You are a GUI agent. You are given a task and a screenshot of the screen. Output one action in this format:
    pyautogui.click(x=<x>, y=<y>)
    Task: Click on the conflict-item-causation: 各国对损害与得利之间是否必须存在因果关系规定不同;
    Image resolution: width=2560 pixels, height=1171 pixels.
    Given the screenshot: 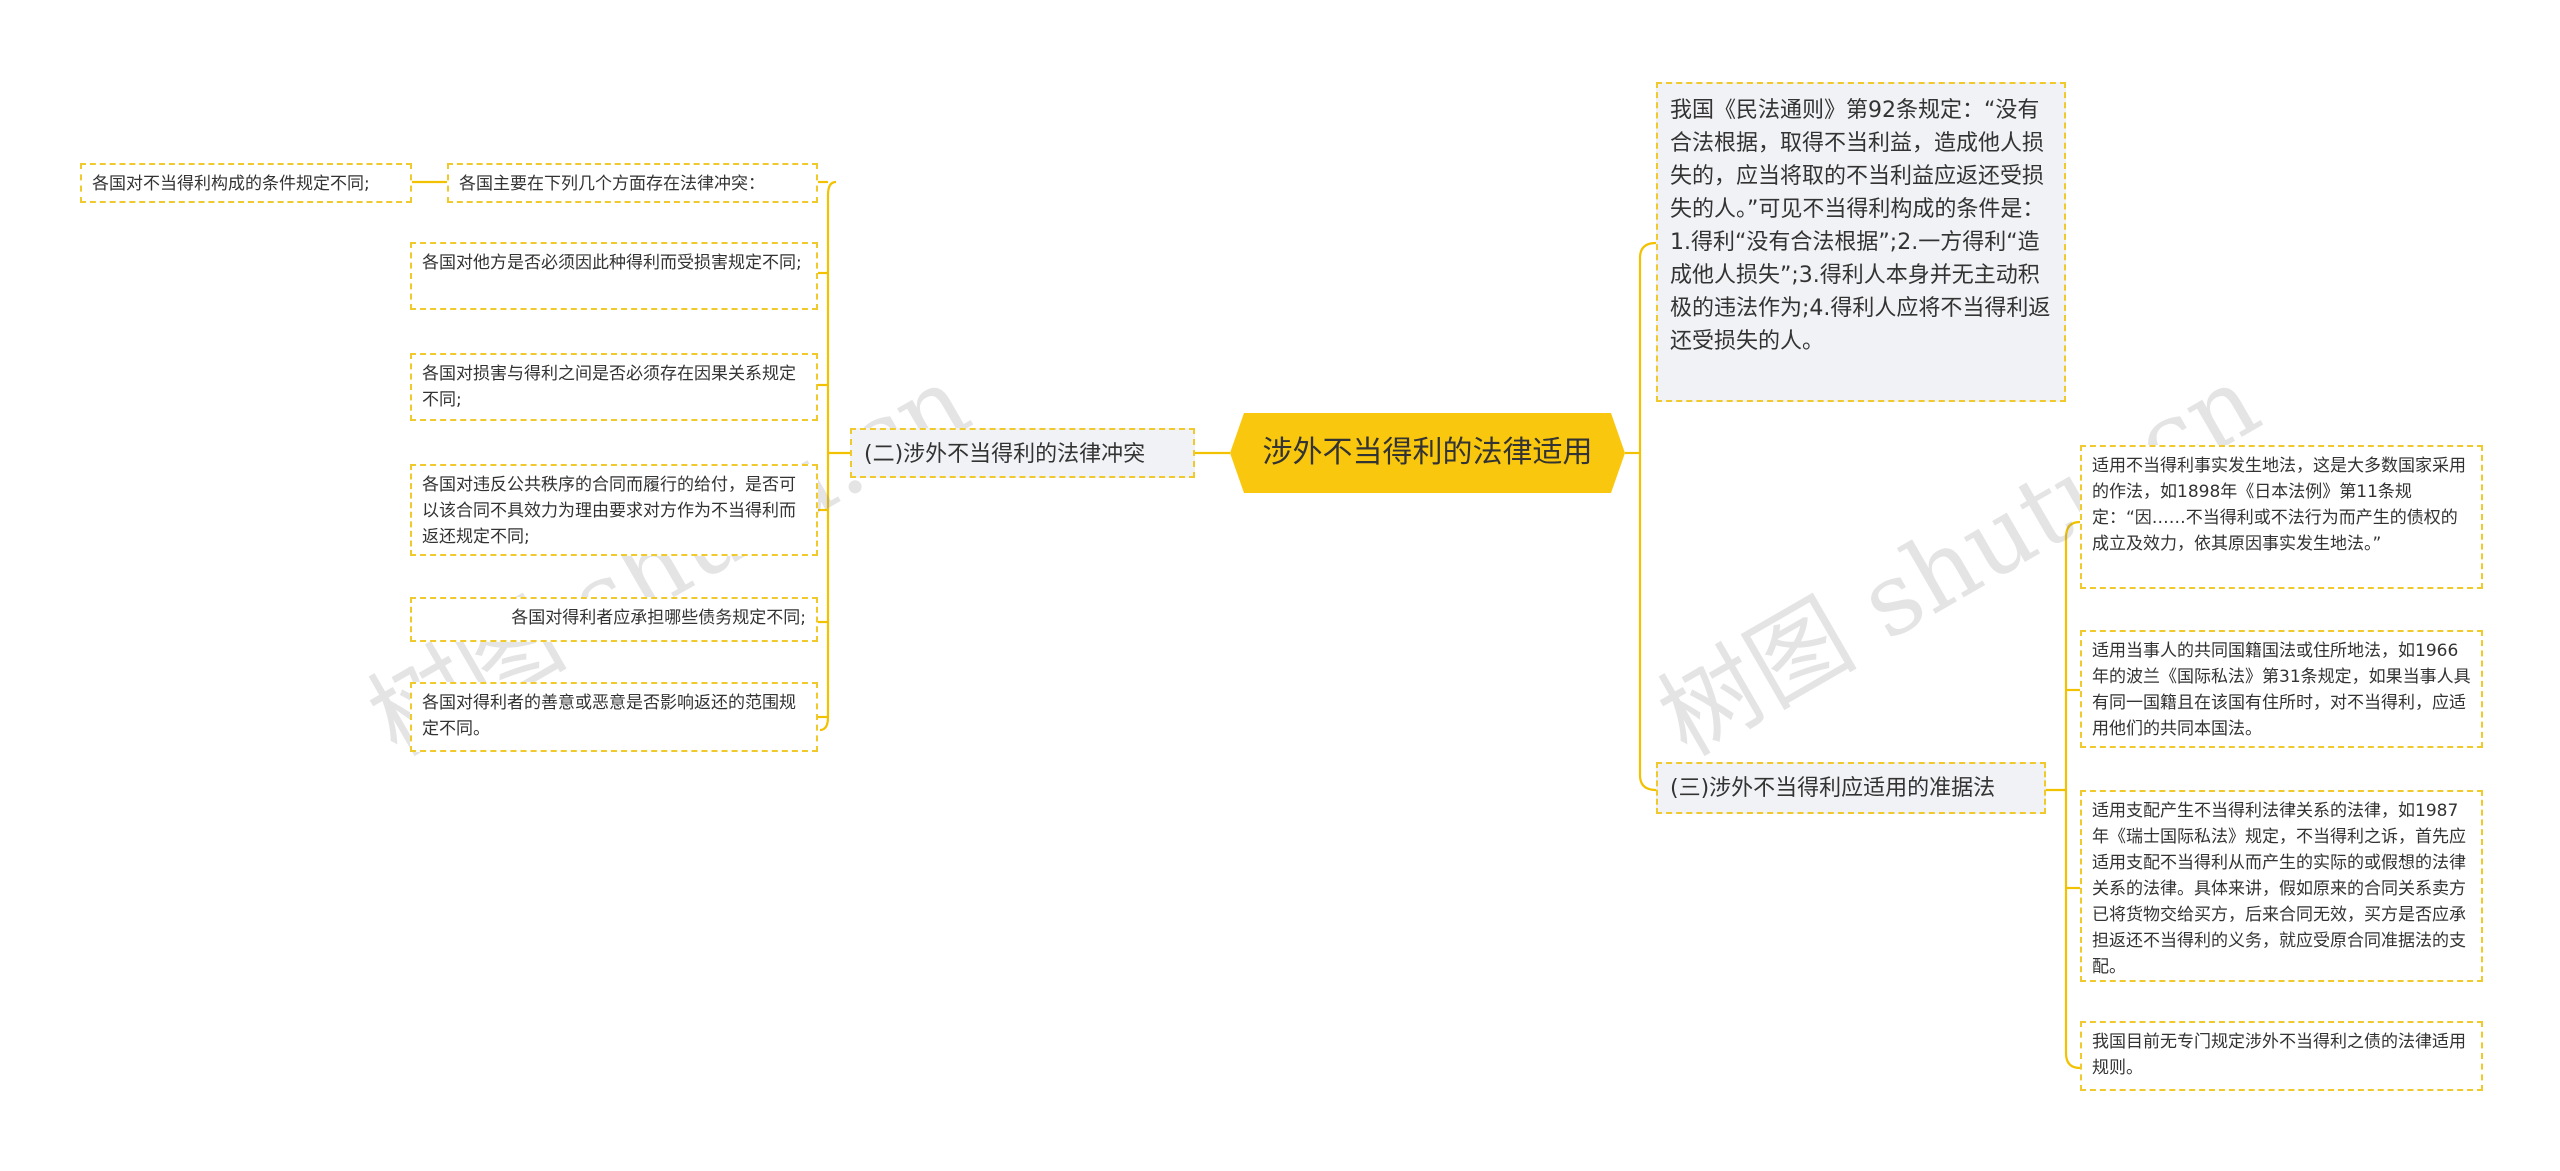 What is the action you would take?
    pyautogui.click(x=614, y=387)
    